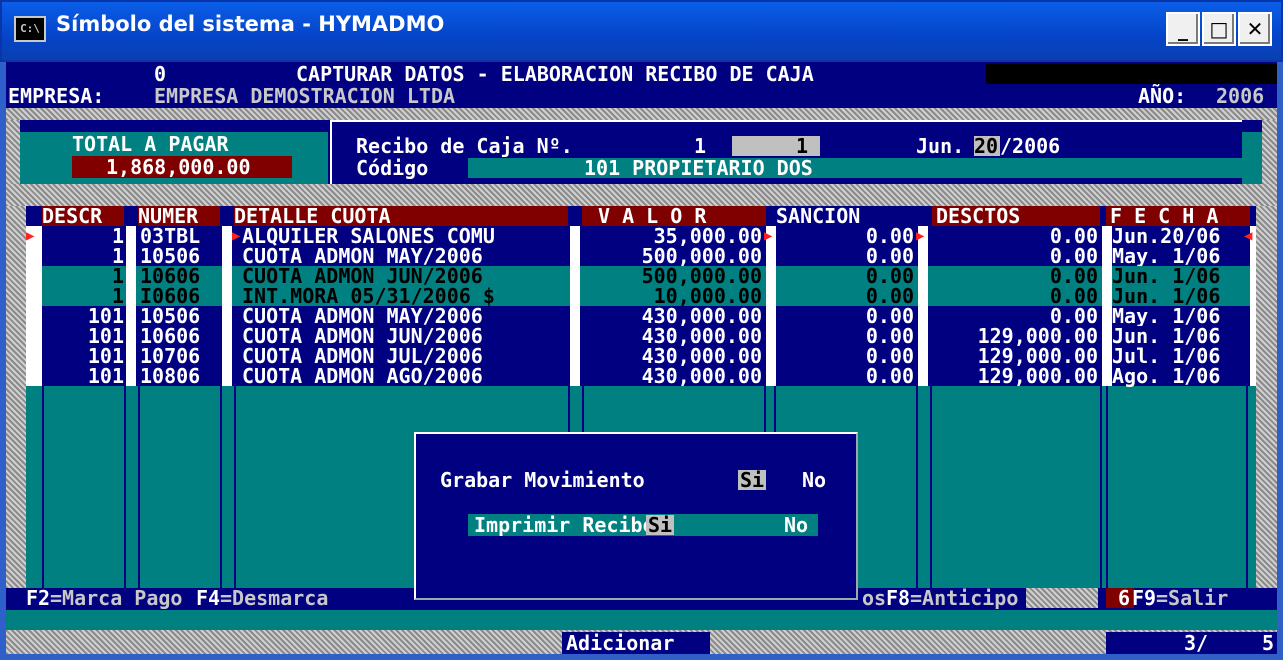  What do you see at coordinates (116, 598) in the screenshot?
I see `f2-label: =Marca Pago` at bounding box center [116, 598].